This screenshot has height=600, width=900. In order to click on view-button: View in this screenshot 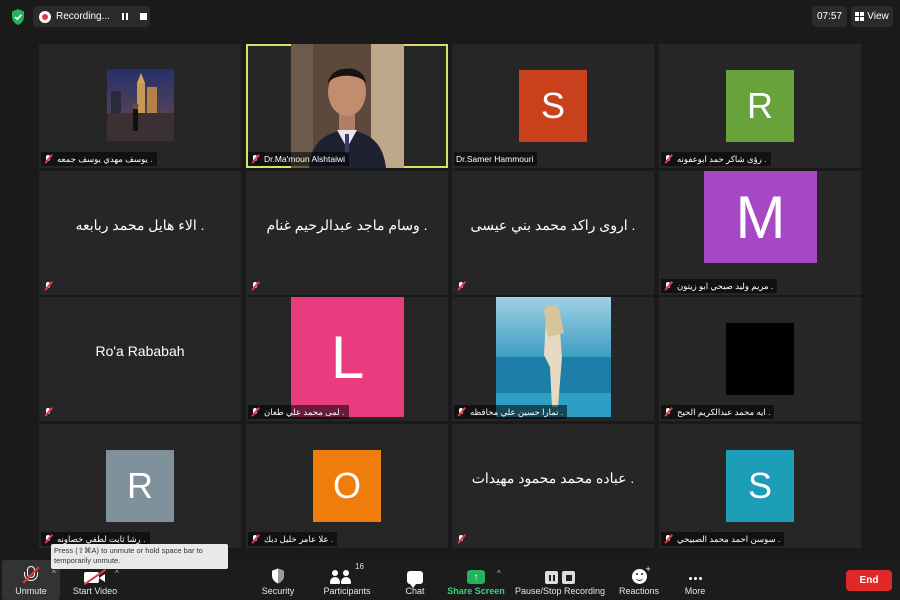, I will do `click(872, 16)`.